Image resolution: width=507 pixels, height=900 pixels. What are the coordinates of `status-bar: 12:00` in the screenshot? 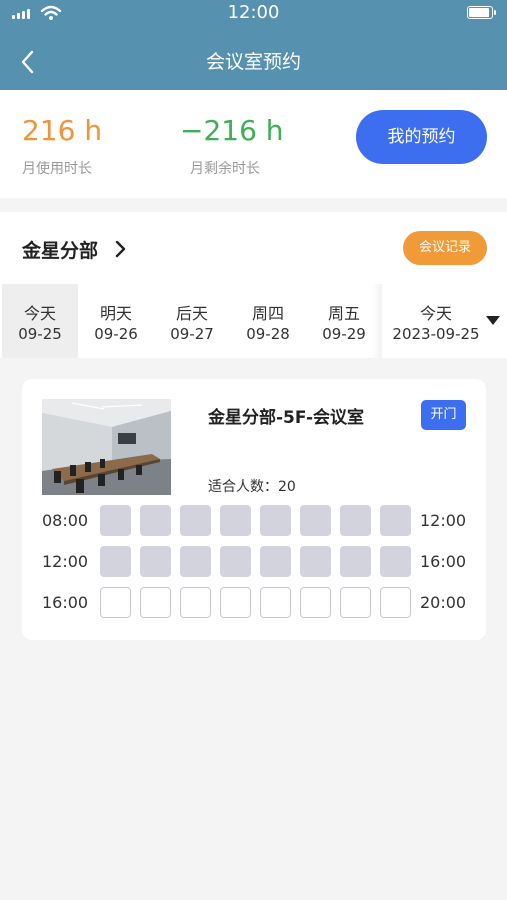 It's located at (253, 13).